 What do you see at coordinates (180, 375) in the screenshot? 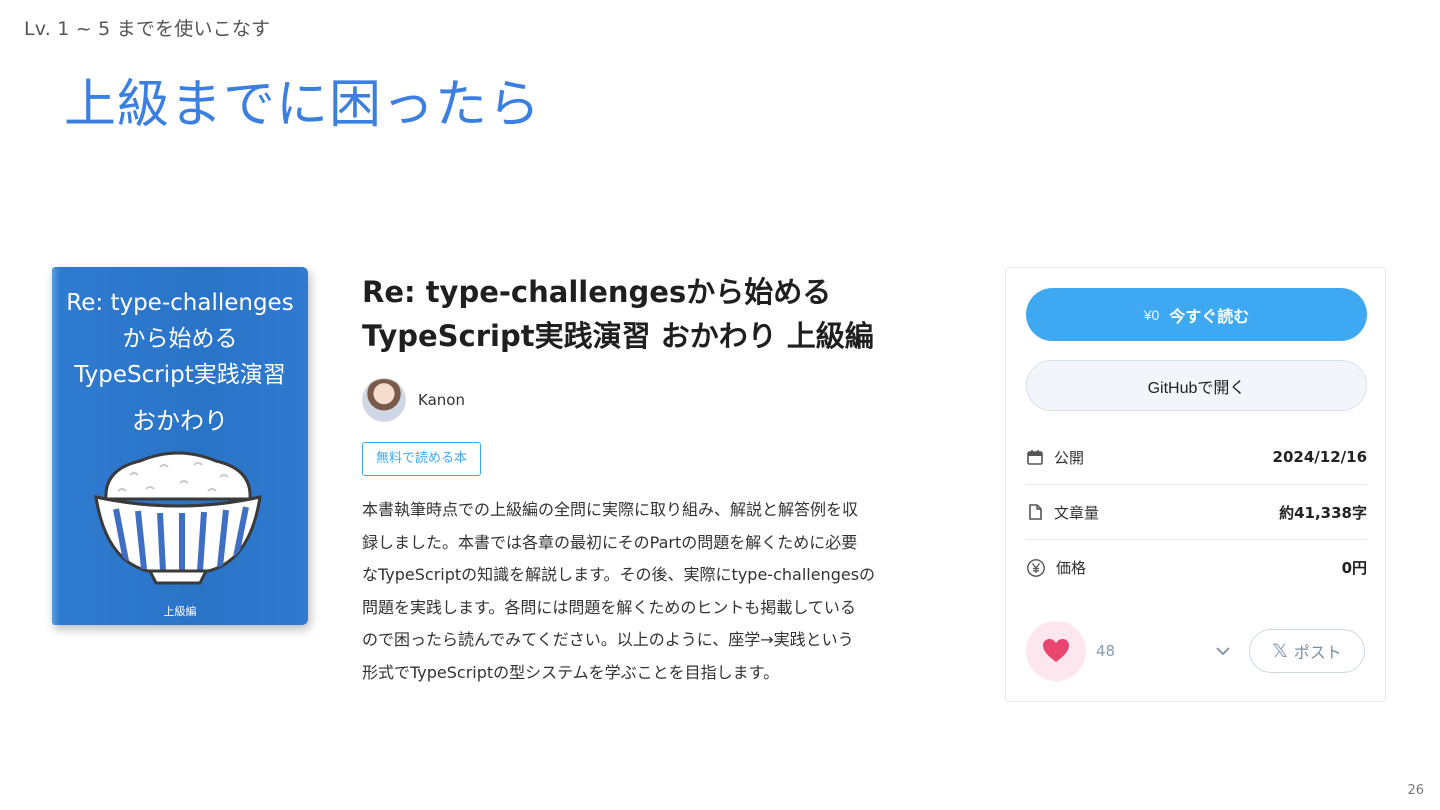
I see `cover-title-line: TypeScript実践演習` at bounding box center [180, 375].